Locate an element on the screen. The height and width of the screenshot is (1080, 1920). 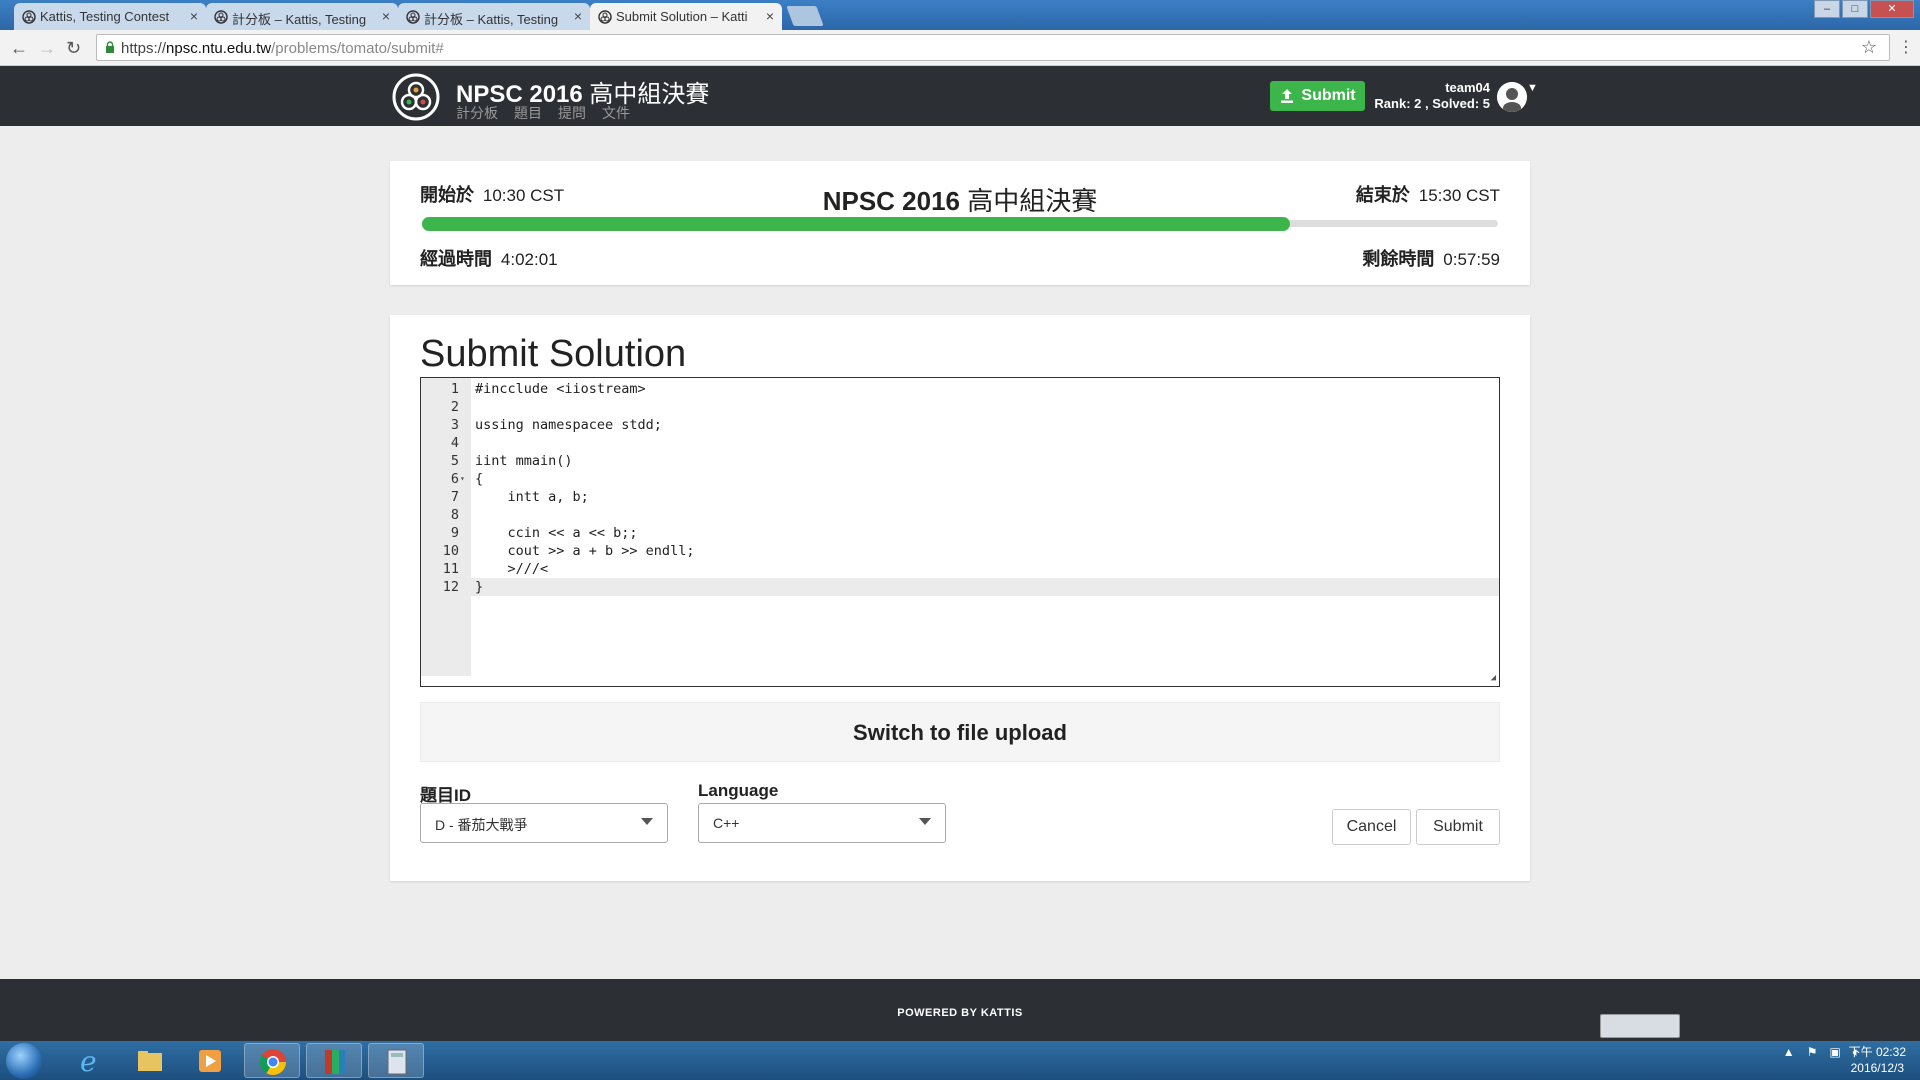
action-center-icon: ⚑ is located at coordinates (1812, 1052).